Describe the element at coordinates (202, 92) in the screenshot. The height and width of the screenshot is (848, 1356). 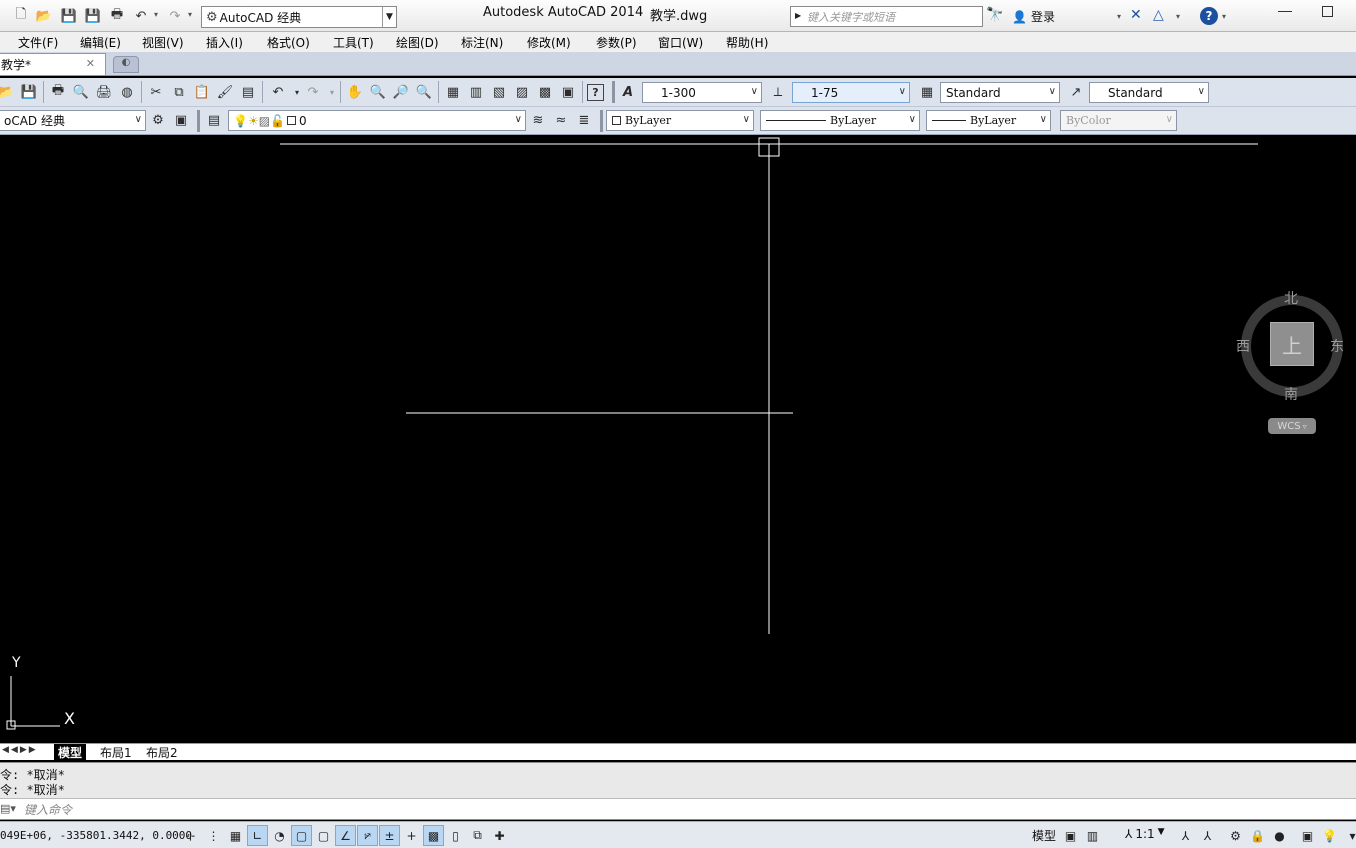
I see `paste-icon: 📋` at that location.